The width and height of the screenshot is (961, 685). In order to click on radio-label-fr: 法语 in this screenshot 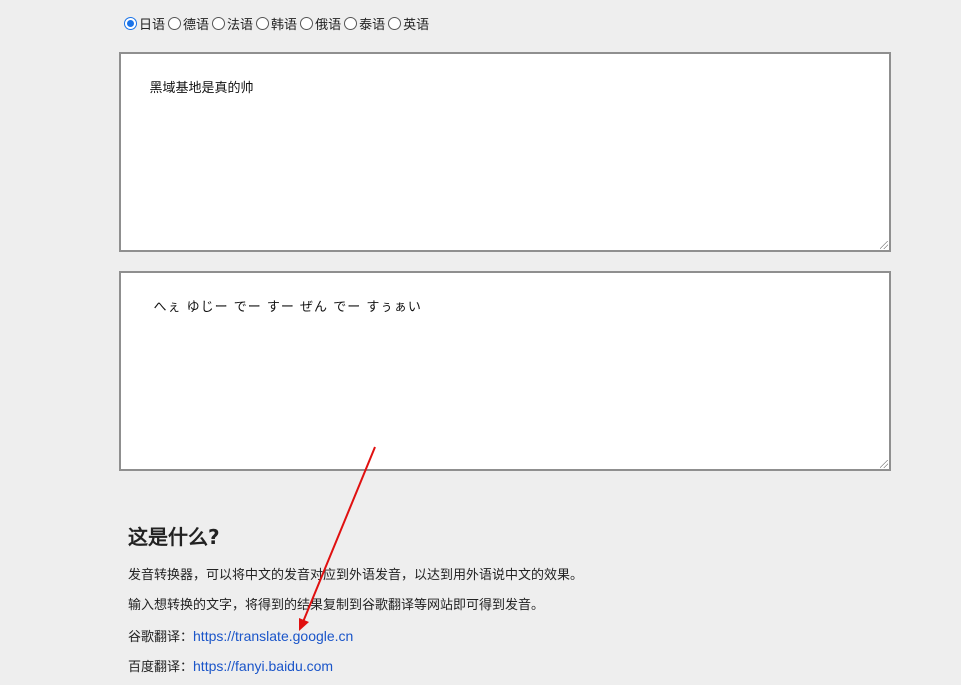, I will do `click(240, 25)`.